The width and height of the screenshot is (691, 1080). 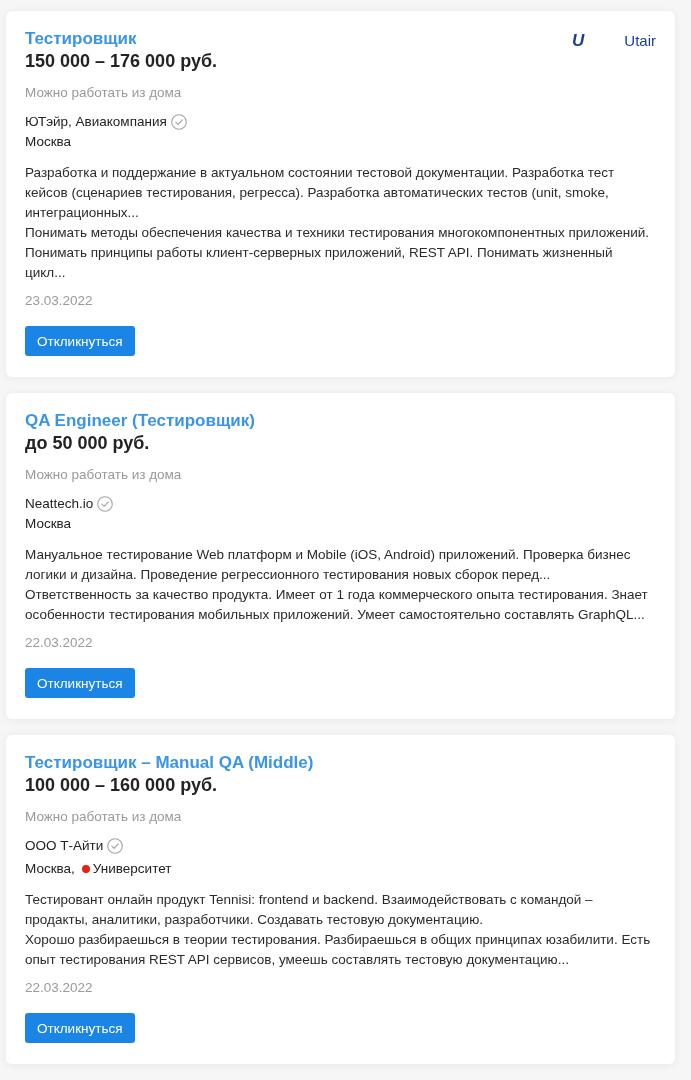 What do you see at coordinates (121, 39) in the screenshot?
I see `vacancy-title-link: Тестировщик` at bounding box center [121, 39].